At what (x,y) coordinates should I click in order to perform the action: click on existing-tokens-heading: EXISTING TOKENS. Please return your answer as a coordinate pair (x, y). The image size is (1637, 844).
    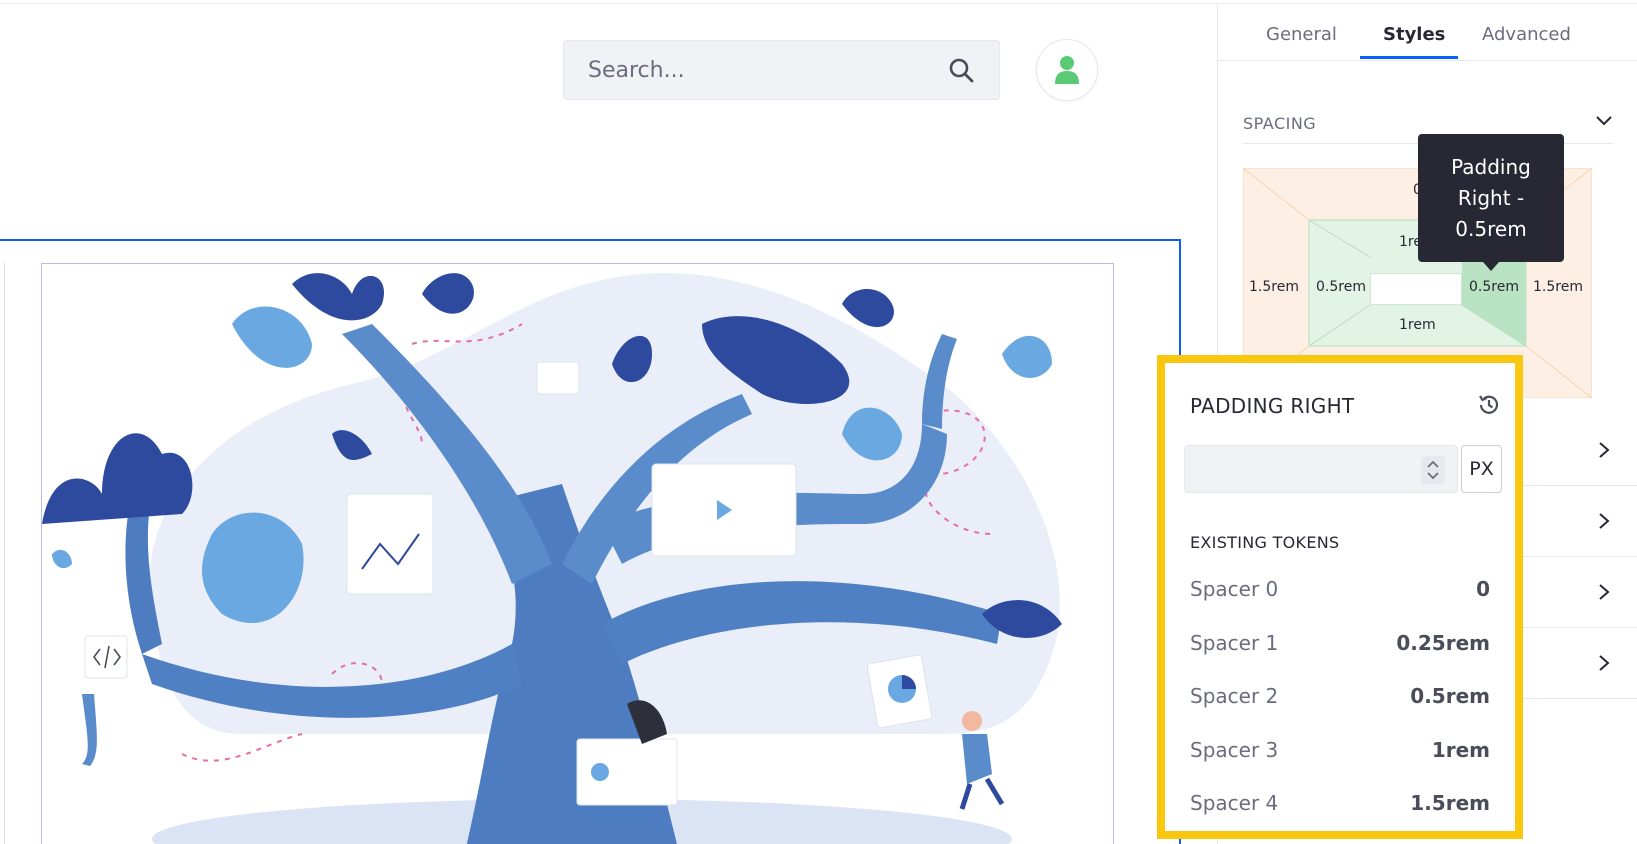
    Looking at the image, I should click on (1265, 542).